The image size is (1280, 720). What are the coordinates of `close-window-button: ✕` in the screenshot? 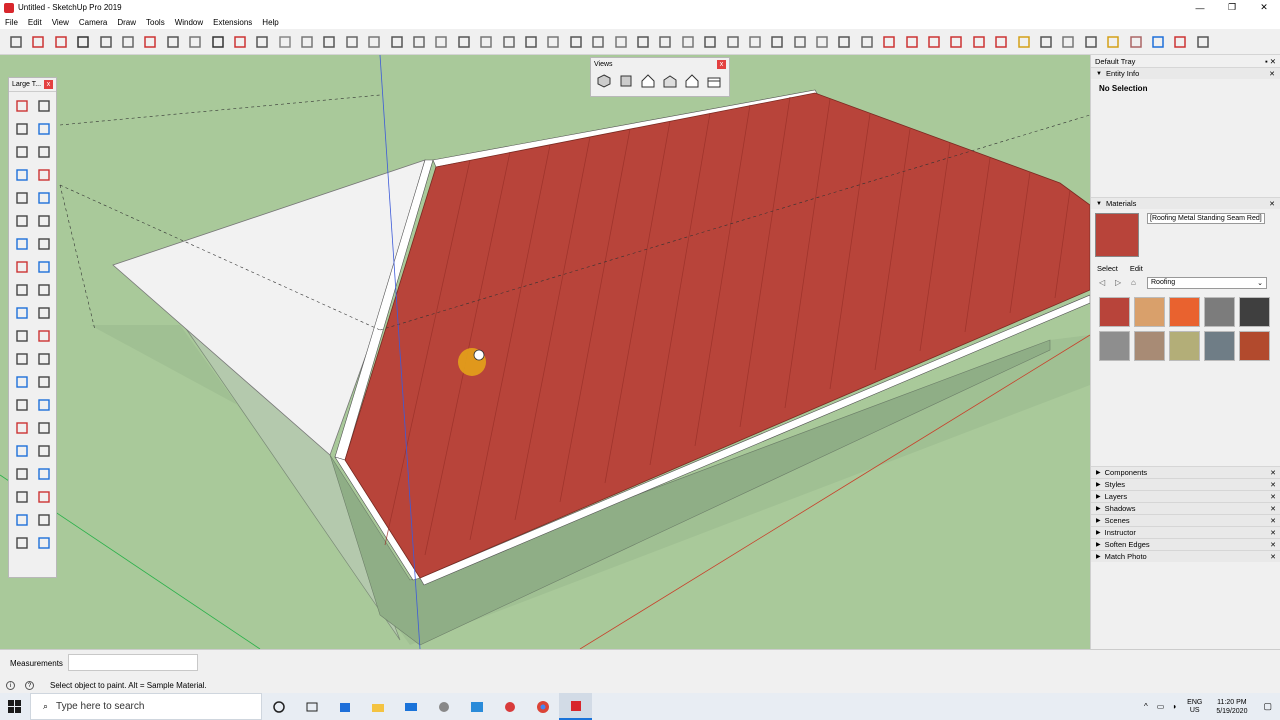 It's located at (1264, 7).